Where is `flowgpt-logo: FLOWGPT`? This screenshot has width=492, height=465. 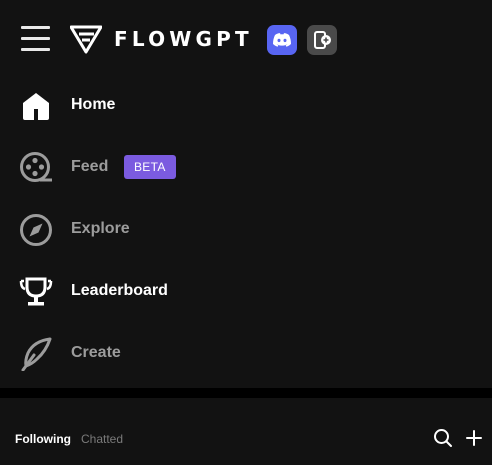
flowgpt-logo: FLOWGPT is located at coordinates (161, 39).